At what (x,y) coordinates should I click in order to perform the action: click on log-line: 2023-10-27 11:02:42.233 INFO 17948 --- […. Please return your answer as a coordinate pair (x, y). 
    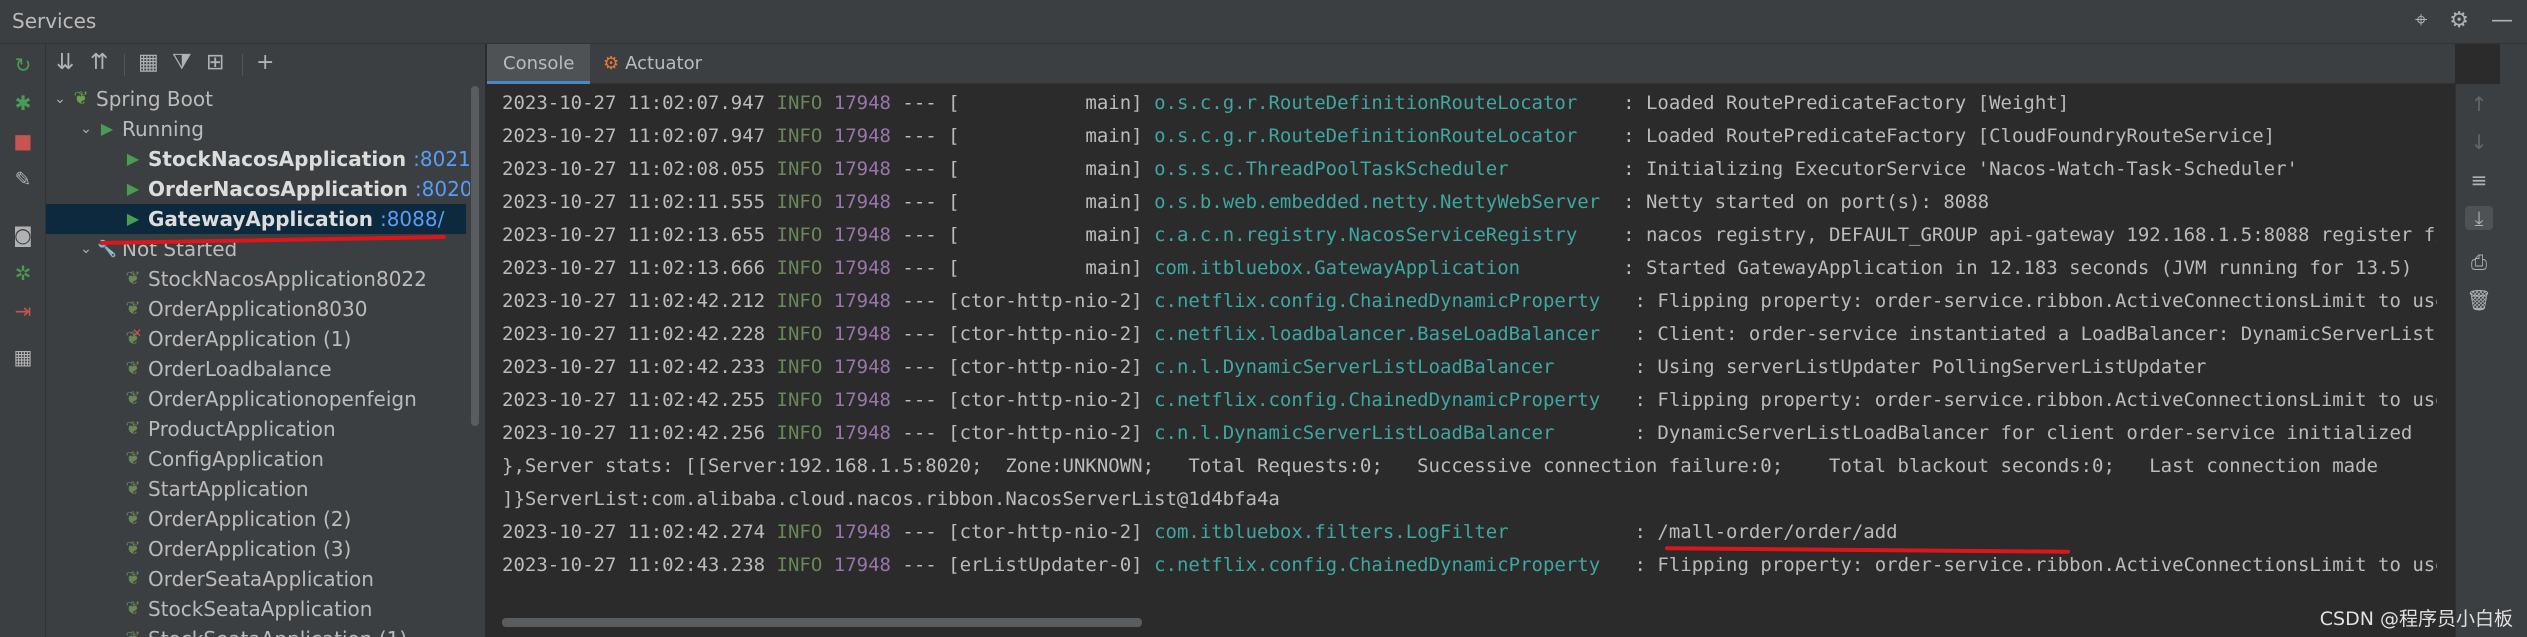
    Looking at the image, I should click on (1354, 367).